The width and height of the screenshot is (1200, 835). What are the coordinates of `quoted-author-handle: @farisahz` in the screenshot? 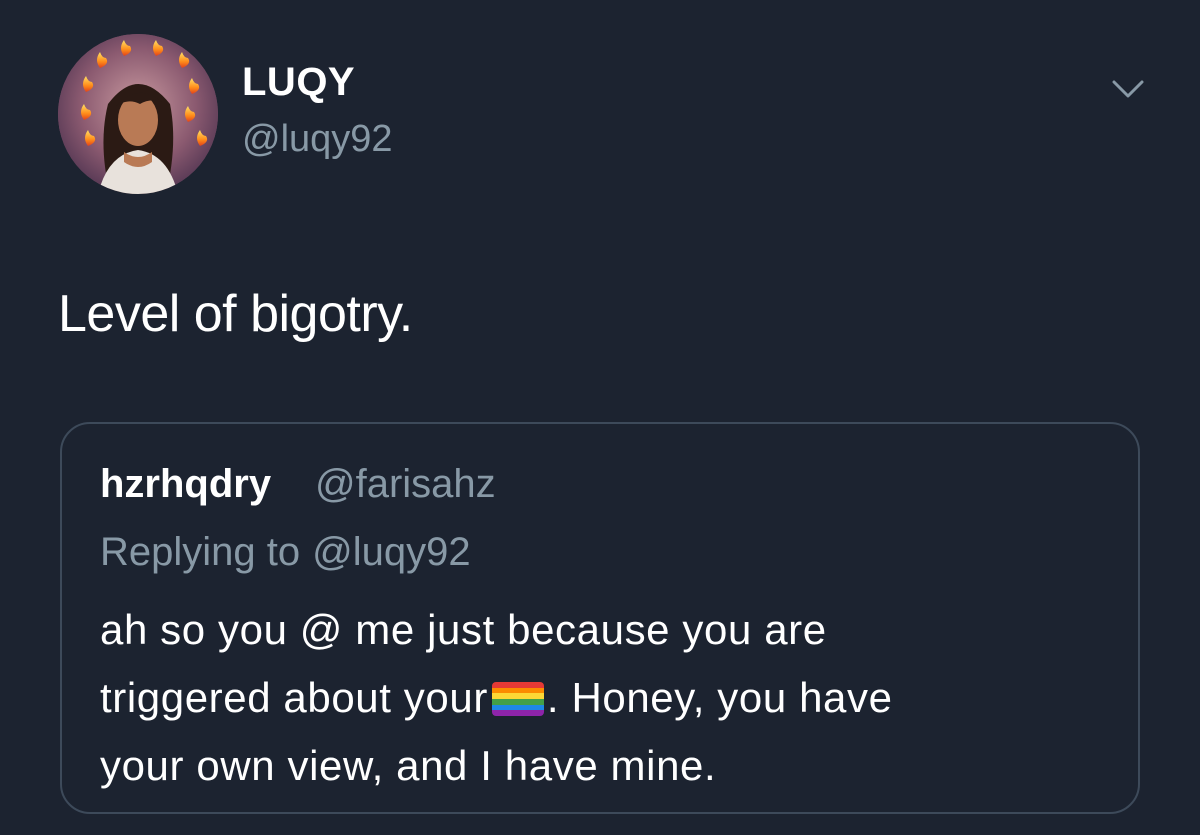 It's located at (405, 484).